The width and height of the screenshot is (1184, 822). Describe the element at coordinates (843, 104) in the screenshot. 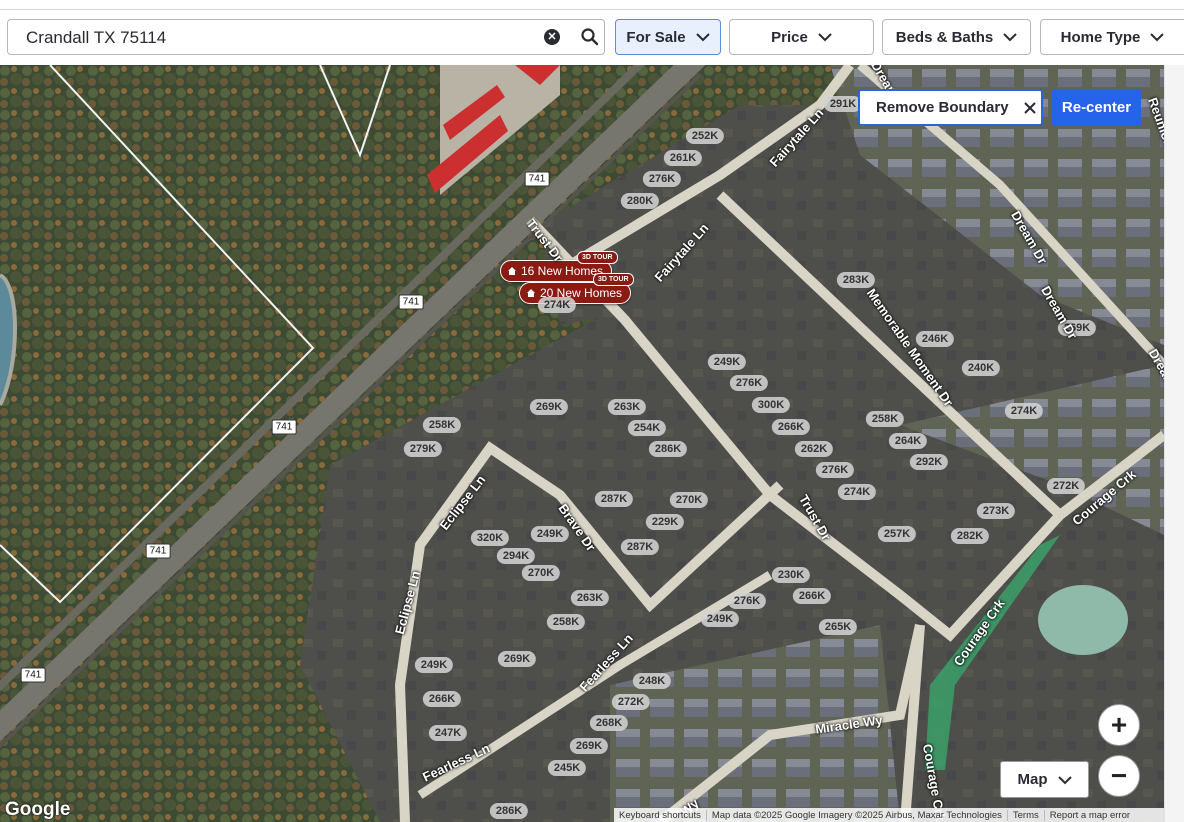

I see `price-pin: 291K` at that location.